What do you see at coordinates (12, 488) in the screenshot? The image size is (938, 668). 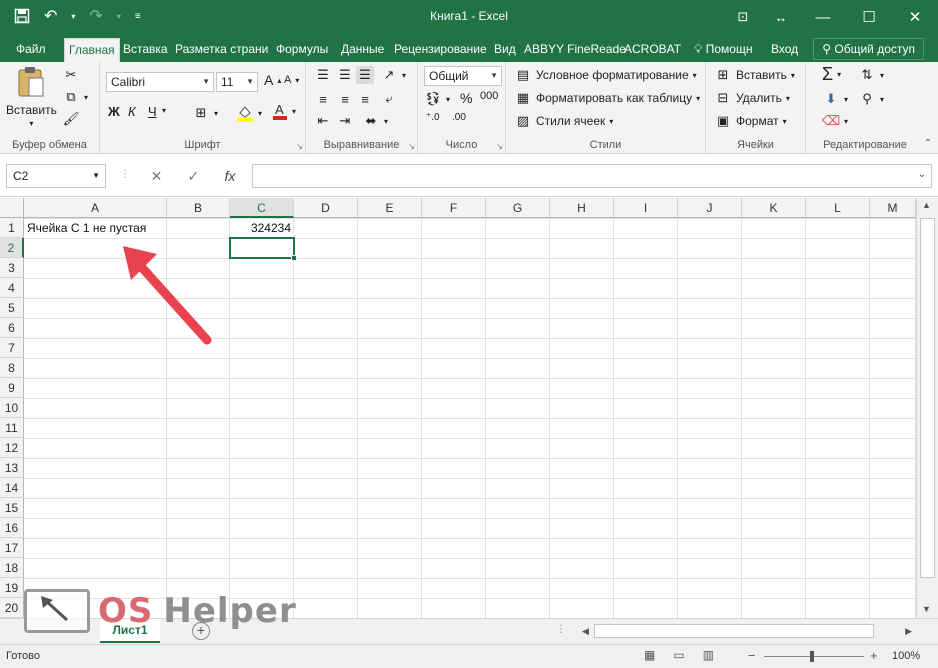 I see `row-header-14: 14` at bounding box center [12, 488].